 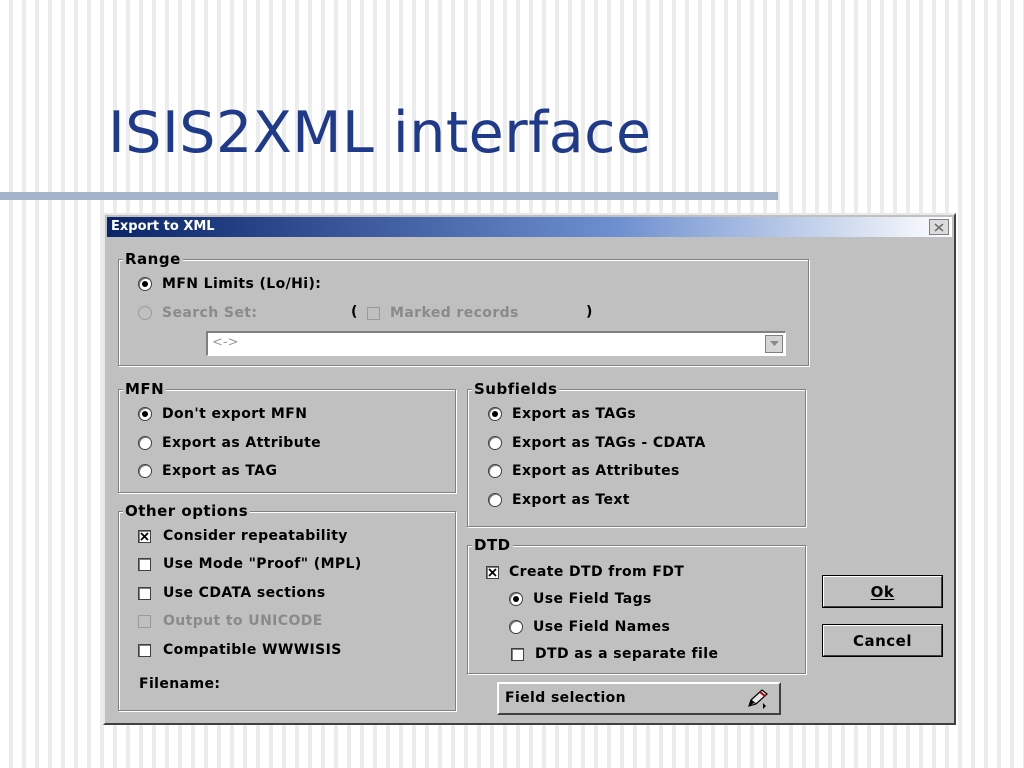 I want to click on ok-button: Ok, so click(x=882, y=591).